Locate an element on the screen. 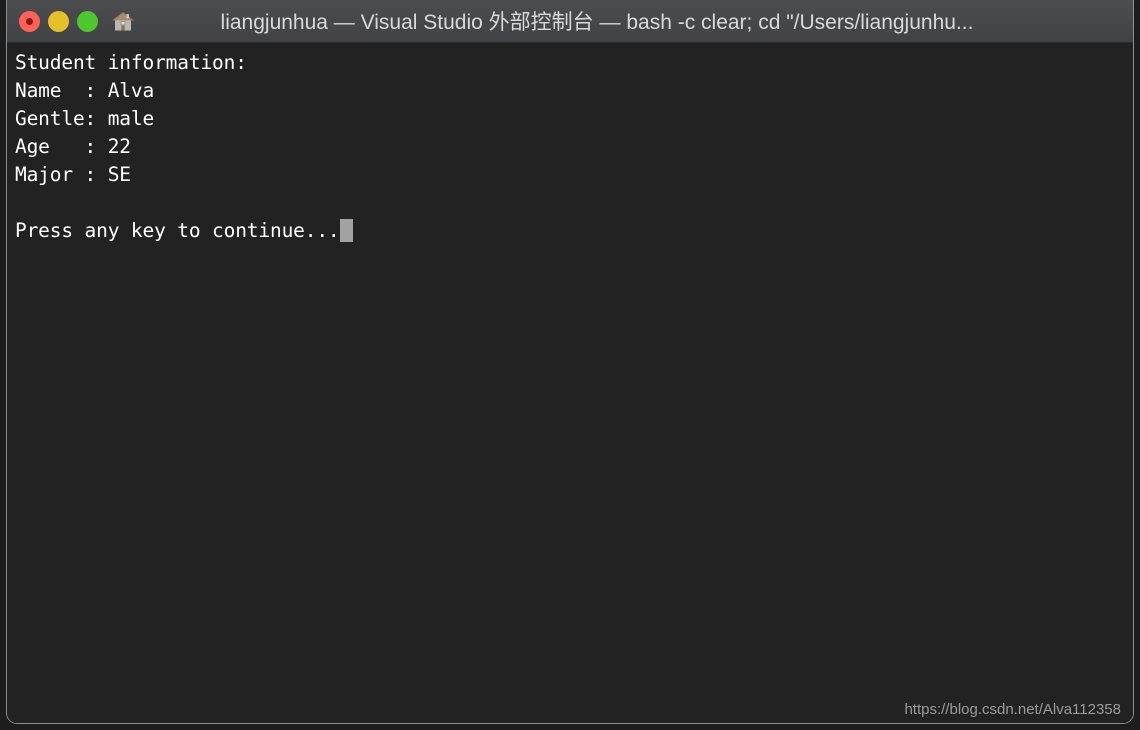 This screenshot has width=1140, height=730. watermark-text: https://blog.csdn.net/Alva112358 is located at coordinates (1012, 709).